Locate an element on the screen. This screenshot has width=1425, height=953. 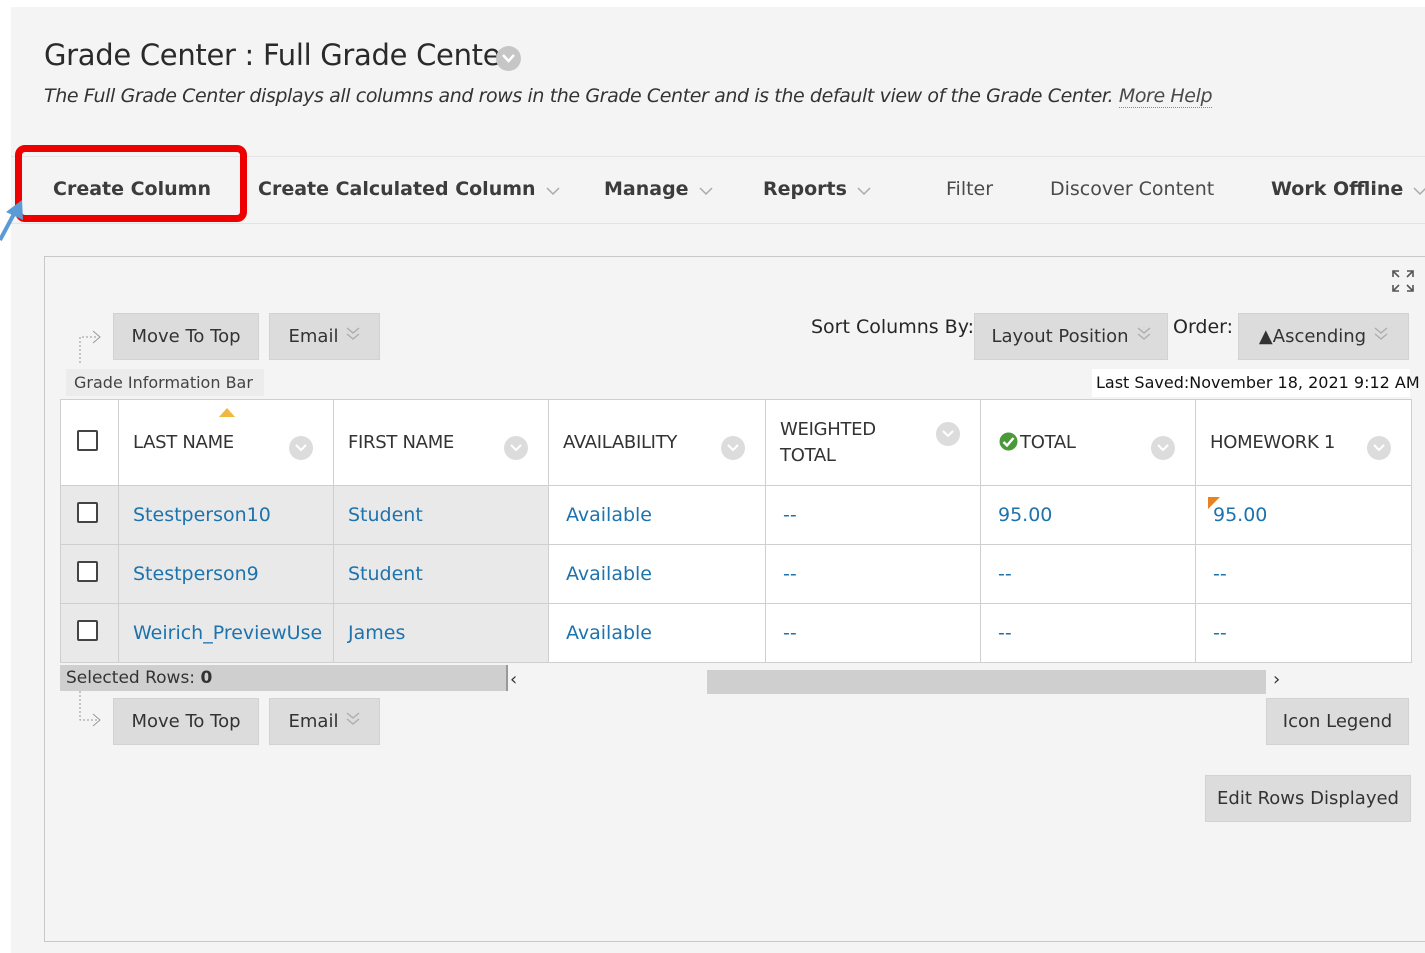
page-title: Grade Center : Full Grade Center is located at coordinates (278, 55).